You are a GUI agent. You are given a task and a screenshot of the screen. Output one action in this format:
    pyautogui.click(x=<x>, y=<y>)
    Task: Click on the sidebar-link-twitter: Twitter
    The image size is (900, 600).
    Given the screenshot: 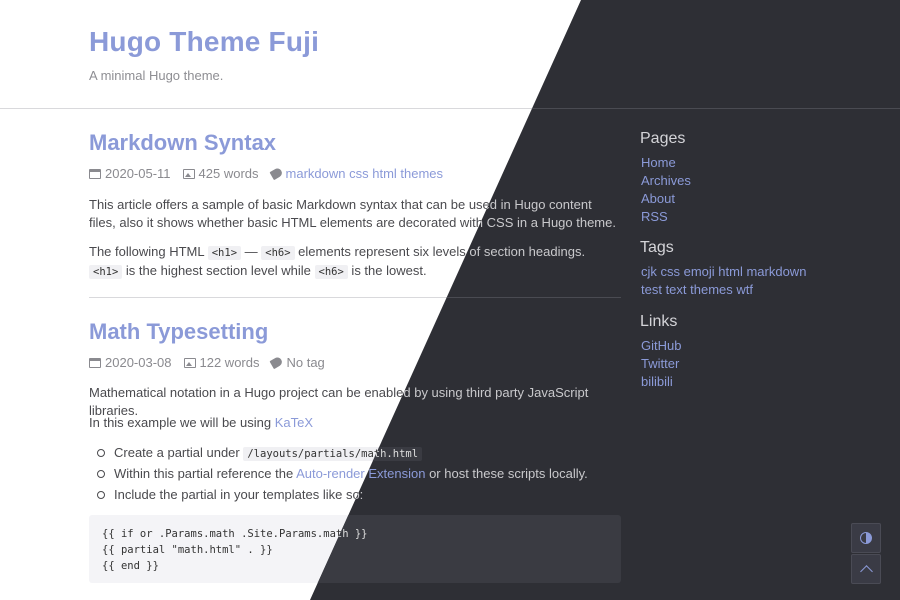 What is the action you would take?
    pyautogui.click(x=660, y=363)
    